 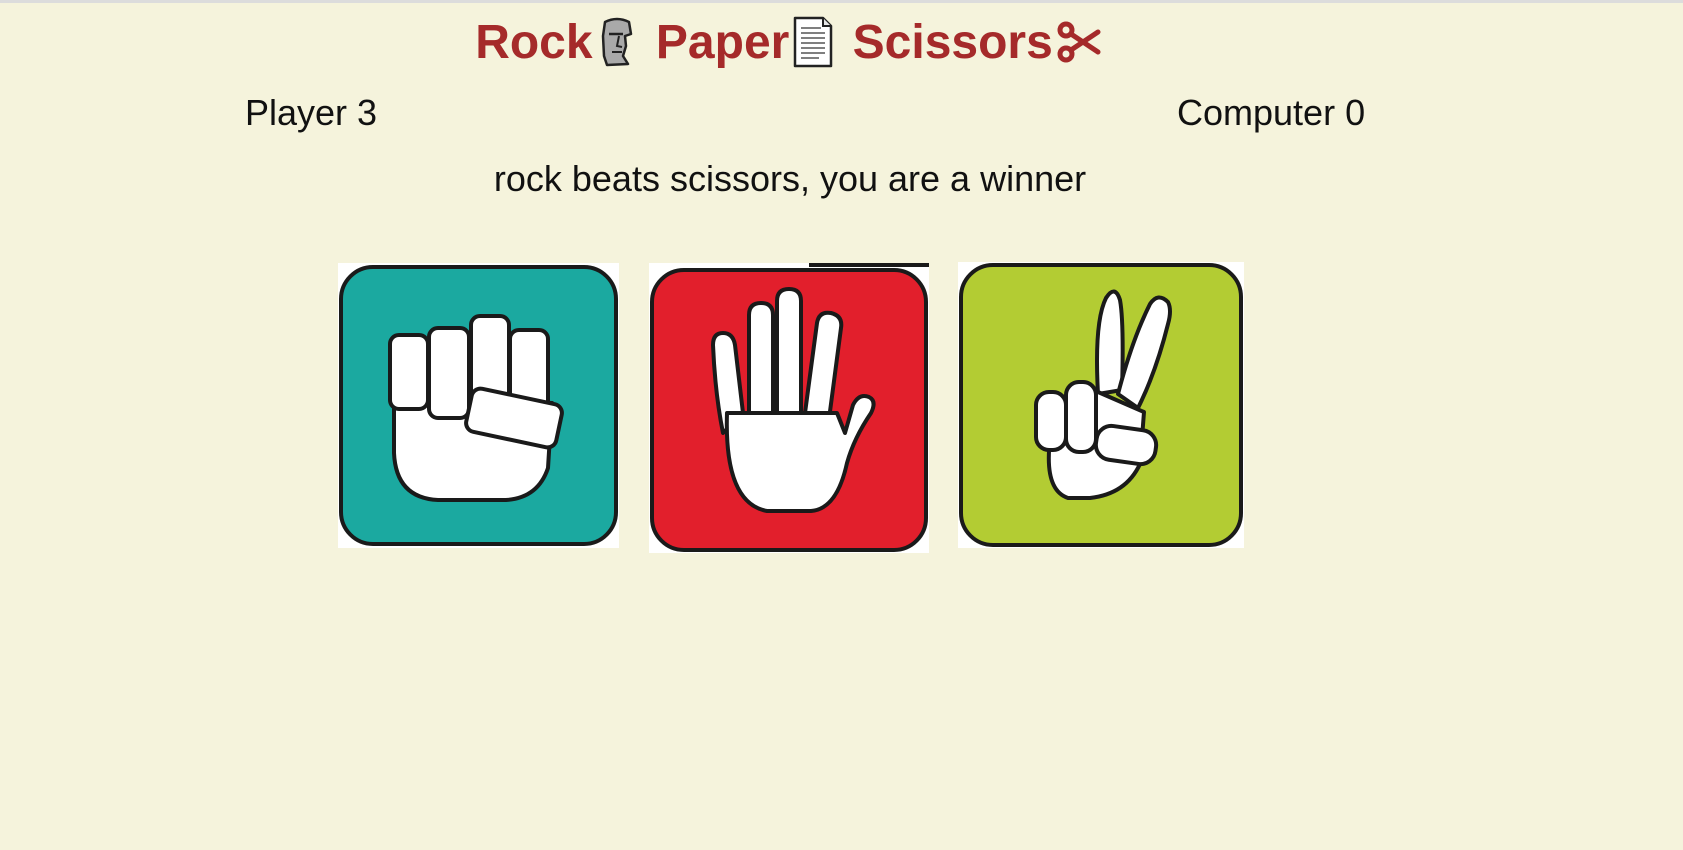 I want to click on page-icon, so click(x=813, y=42).